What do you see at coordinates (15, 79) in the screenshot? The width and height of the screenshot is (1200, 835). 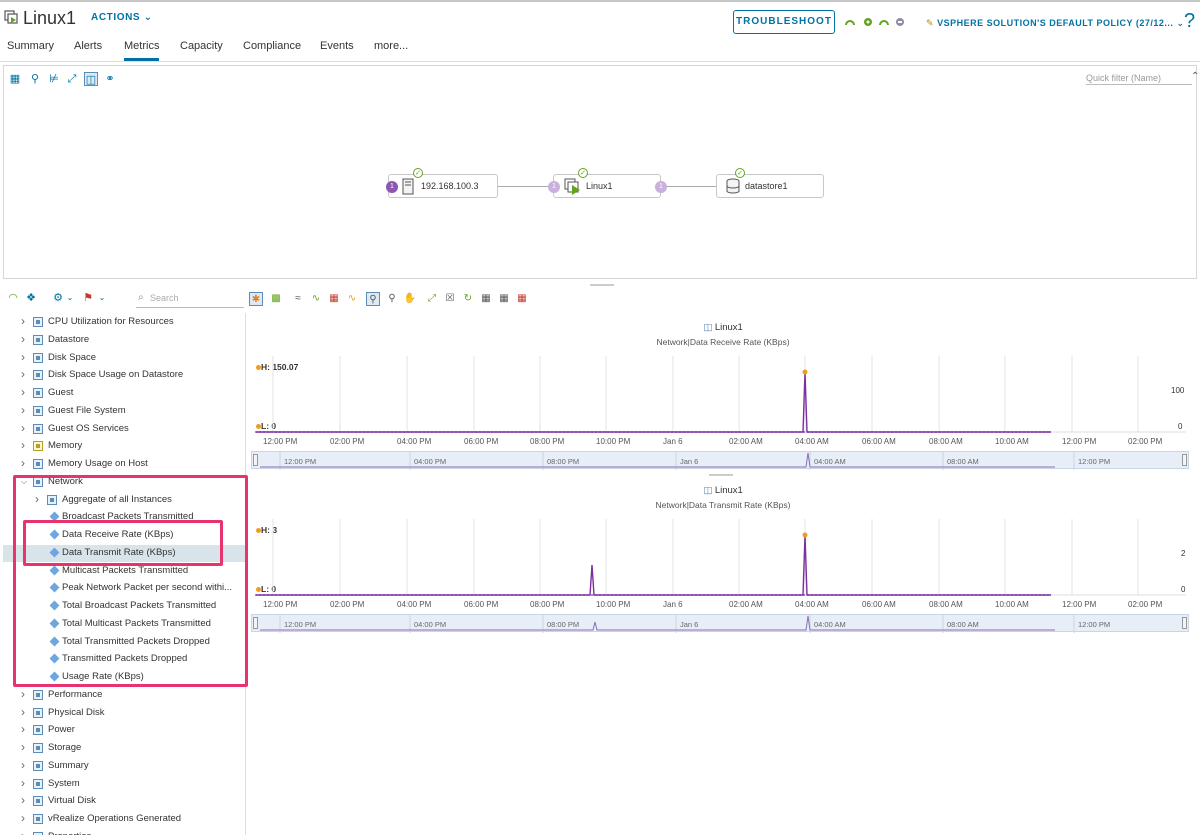 I see `layout-icon: ▦` at bounding box center [15, 79].